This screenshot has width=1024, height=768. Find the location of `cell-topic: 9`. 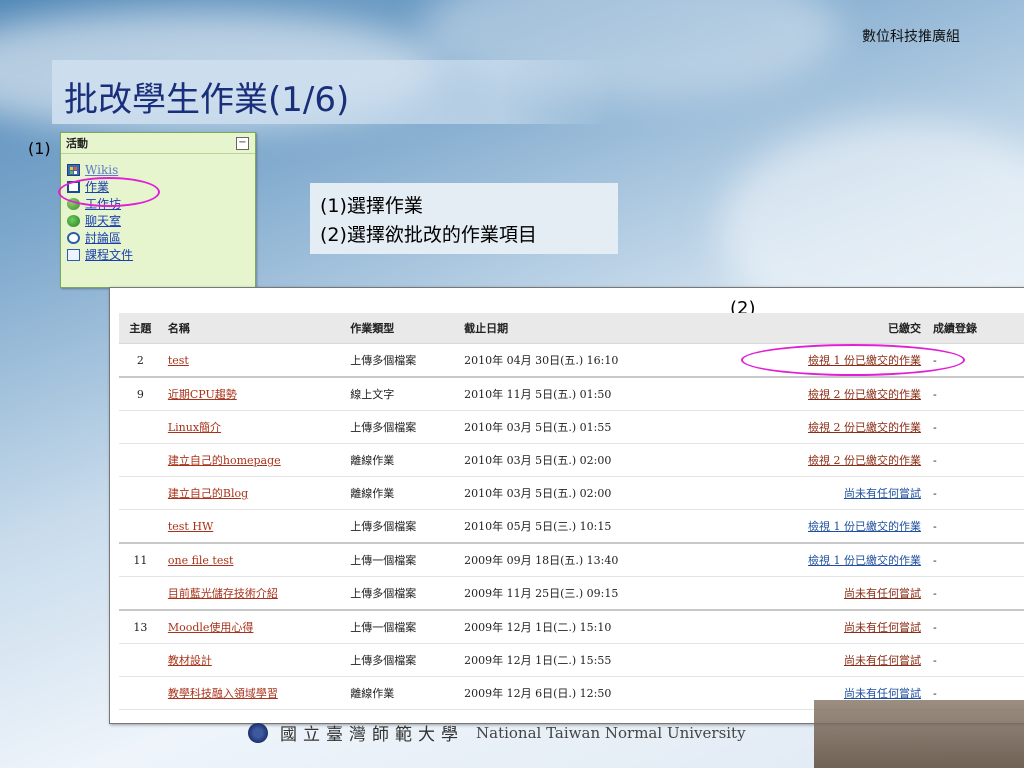

cell-topic: 9 is located at coordinates (140, 393).